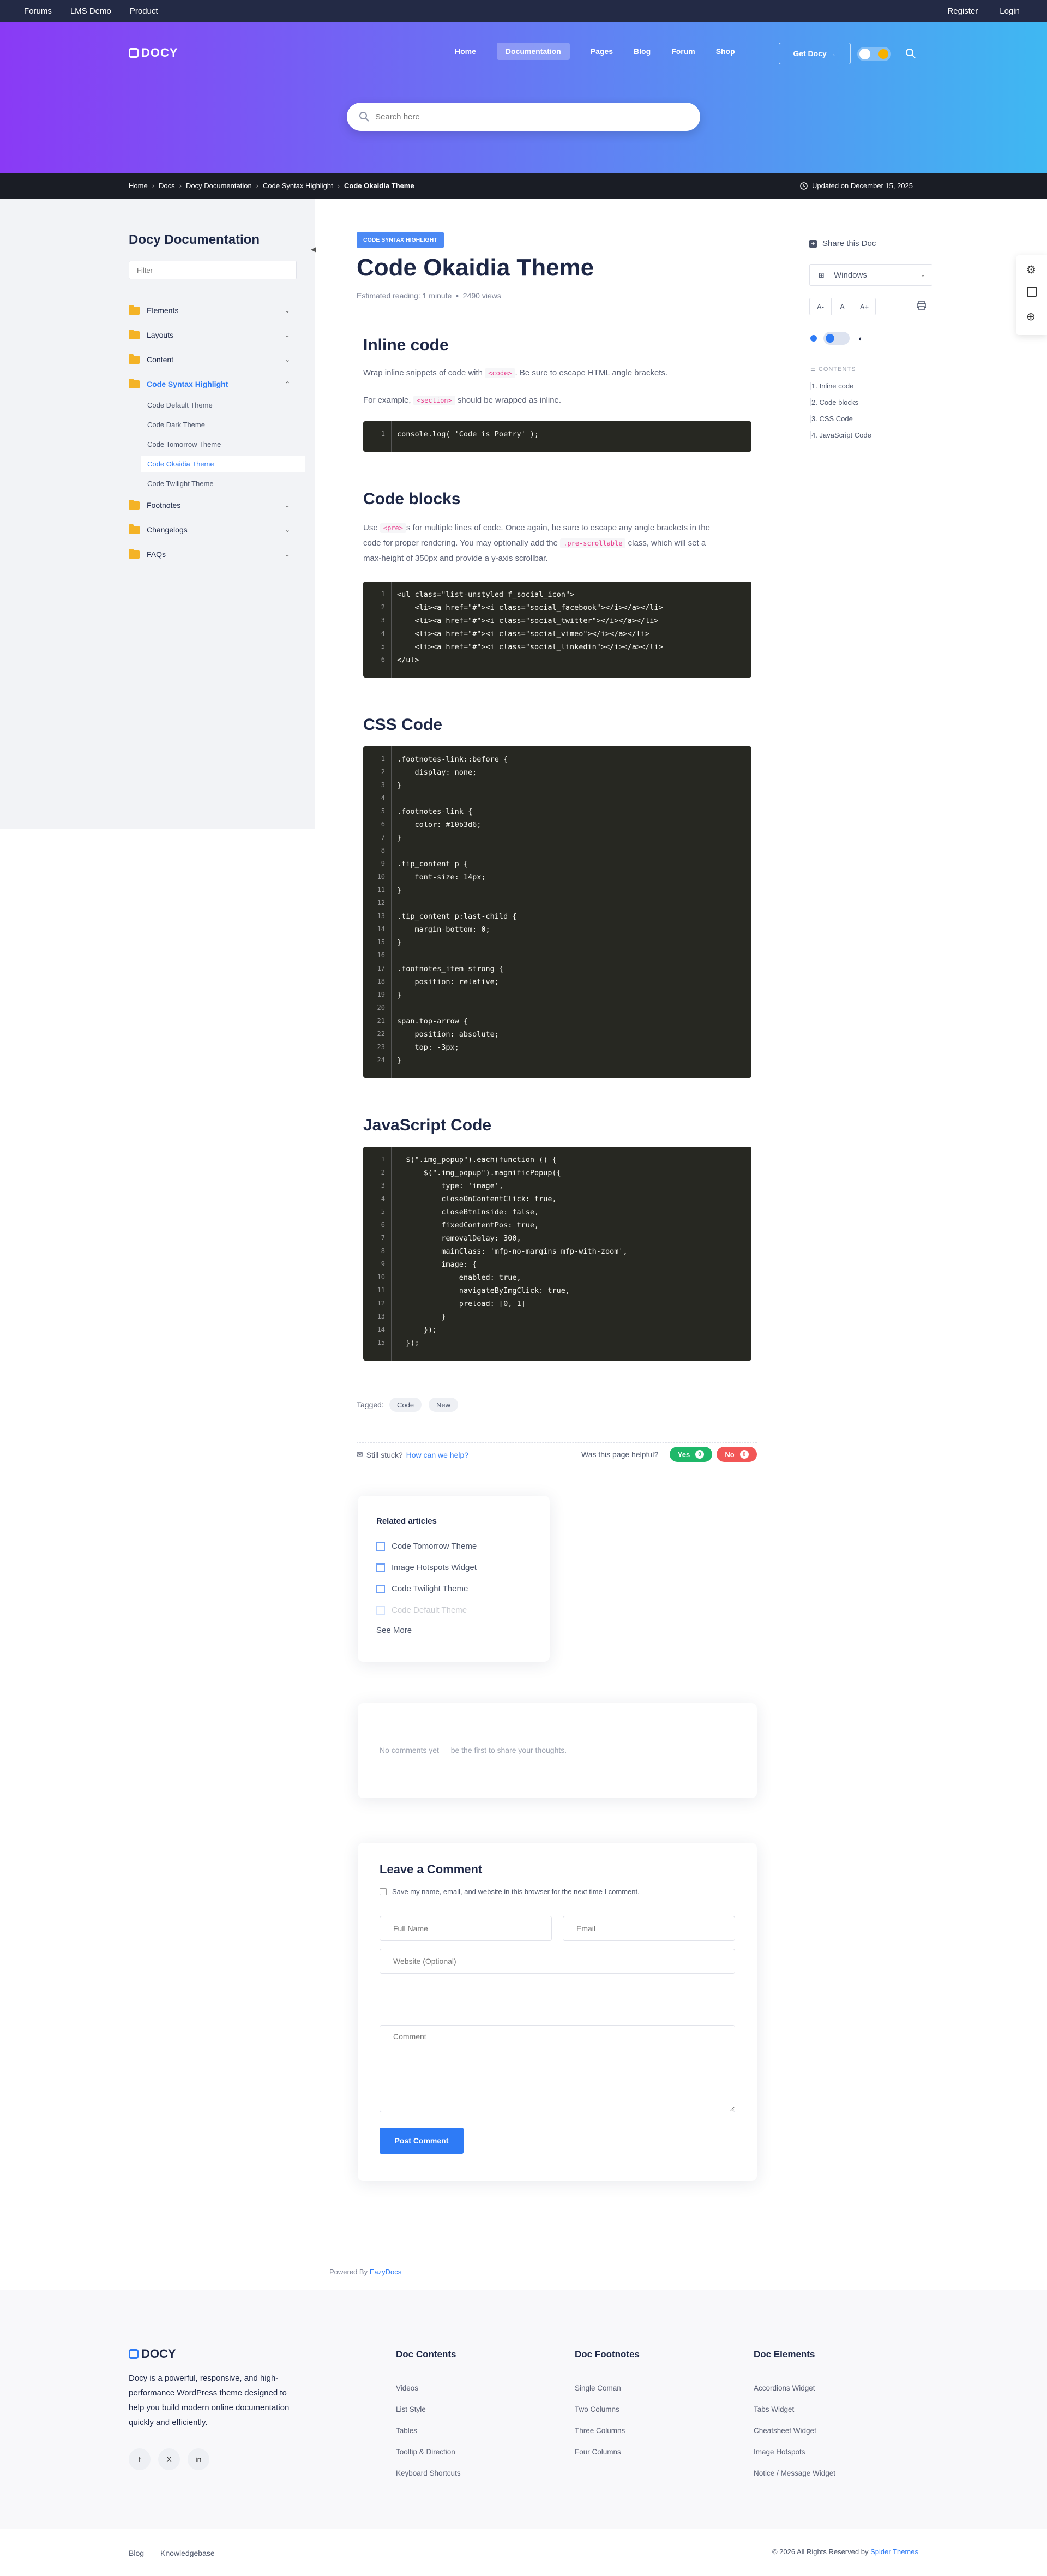  I want to click on os-select: ⊞ Windows ⌄, so click(871, 275).